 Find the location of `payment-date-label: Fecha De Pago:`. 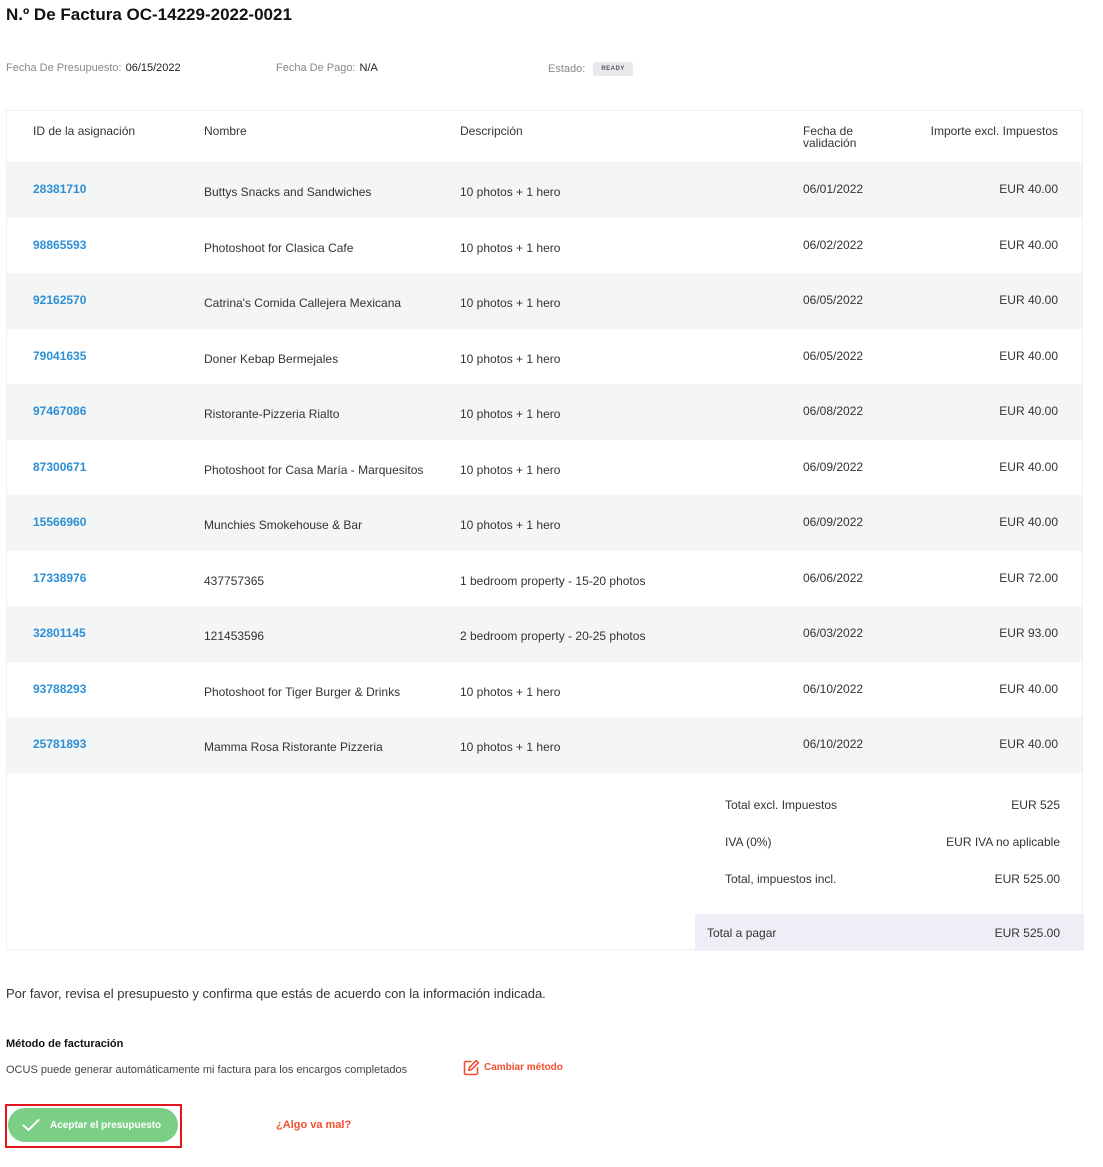

payment-date-label: Fecha De Pago: is located at coordinates (316, 68).